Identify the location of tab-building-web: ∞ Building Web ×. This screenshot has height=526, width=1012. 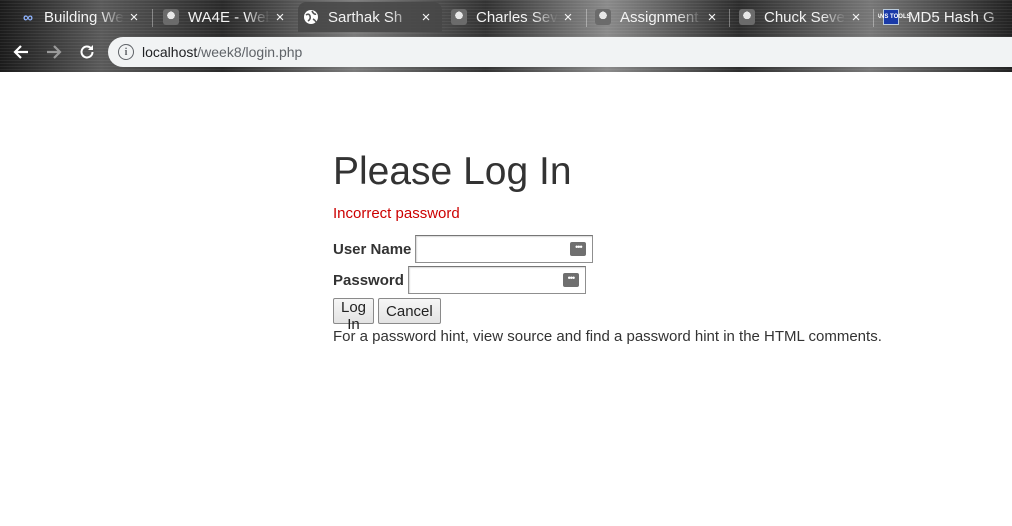
(82, 17).